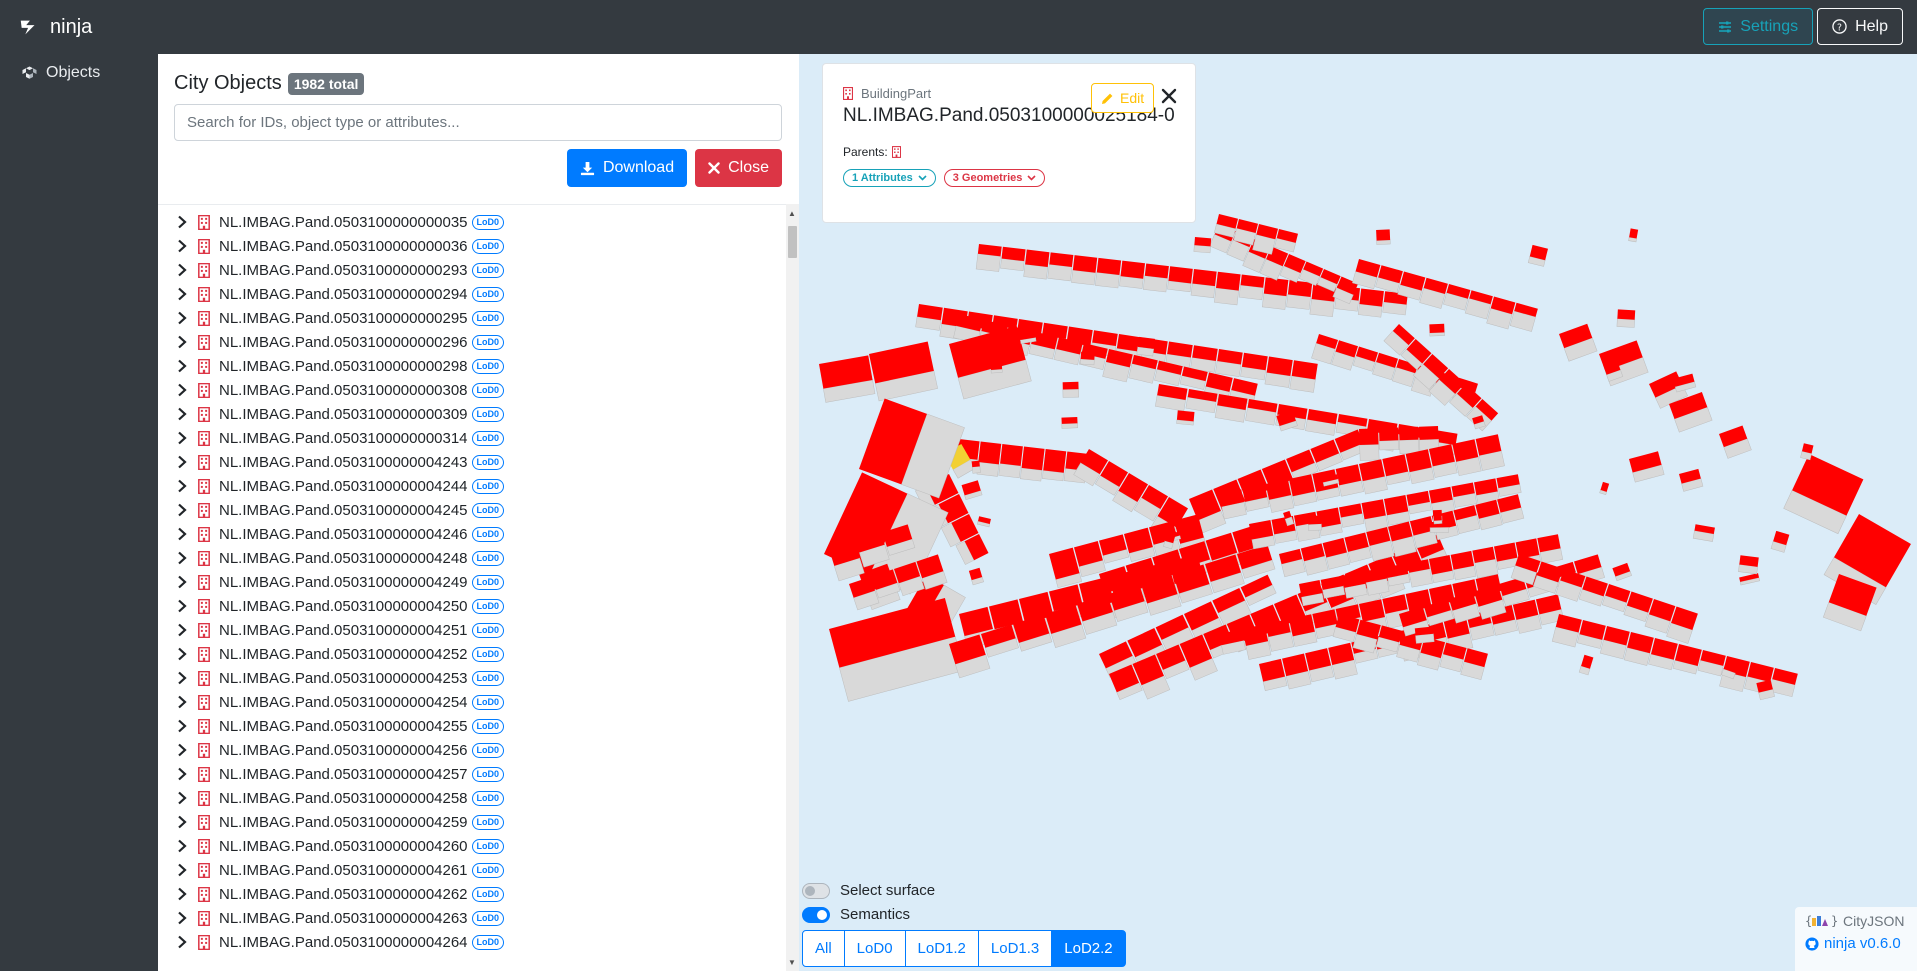 This screenshot has height=971, width=1917. Describe the element at coordinates (478, 750) in the screenshot. I see `tree-item: NL.IMBAG.Pand.0503100000004256 LoD0` at that location.